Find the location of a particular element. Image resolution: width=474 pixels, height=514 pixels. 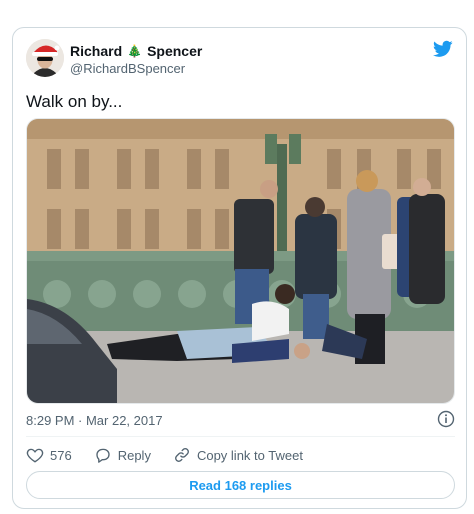

christmas-tree-emoji: 🎄 is located at coordinates (135, 51).